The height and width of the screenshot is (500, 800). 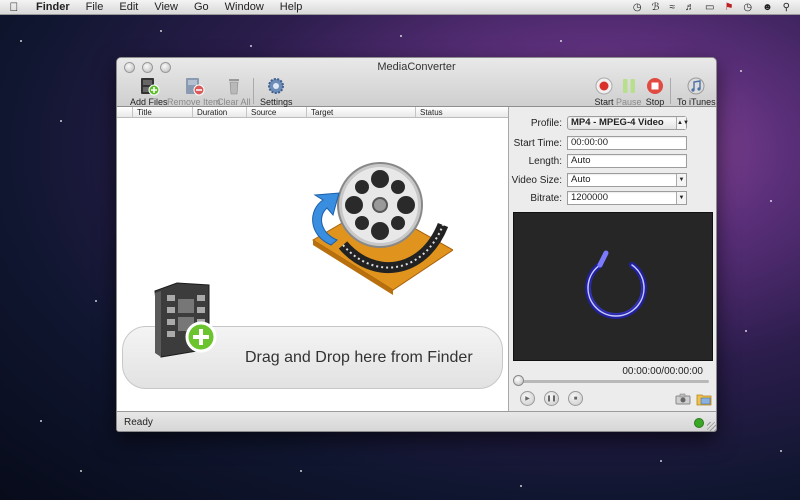 I want to click on pause-icon: ❚❚, so click(x=551, y=399).